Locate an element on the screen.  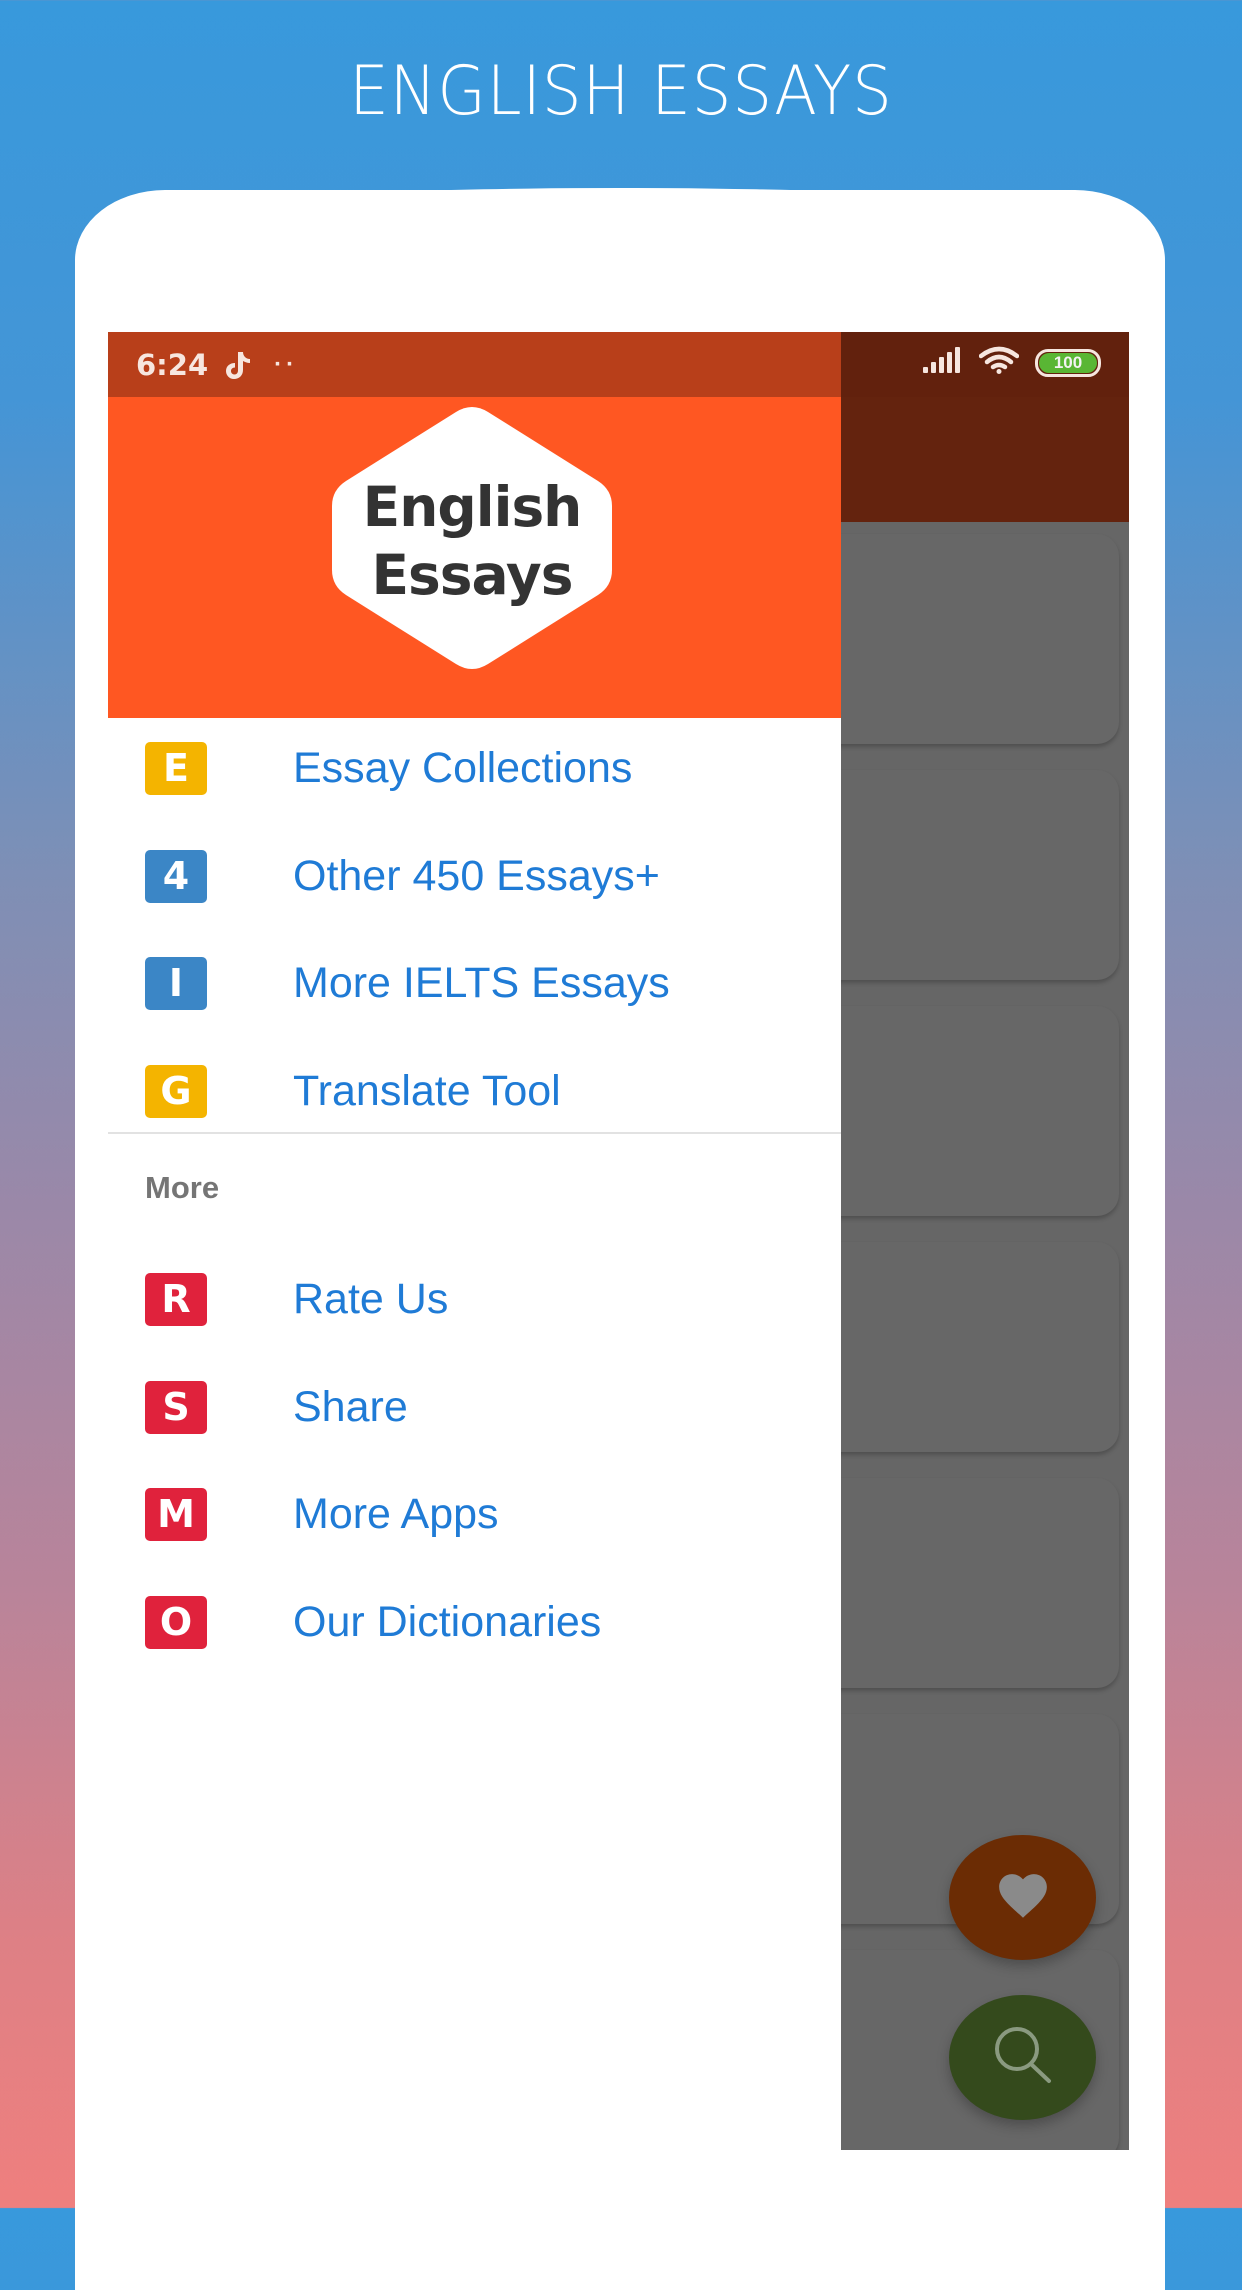
menu-item-other-essays: 4 Other 450 Essays+ is located at coordinates (474, 876).